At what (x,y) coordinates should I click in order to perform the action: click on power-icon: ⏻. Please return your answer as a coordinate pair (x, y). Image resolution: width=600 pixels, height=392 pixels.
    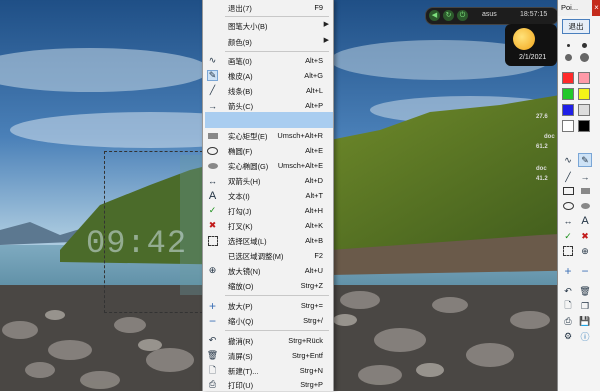
    Looking at the image, I should click on (462, 15).